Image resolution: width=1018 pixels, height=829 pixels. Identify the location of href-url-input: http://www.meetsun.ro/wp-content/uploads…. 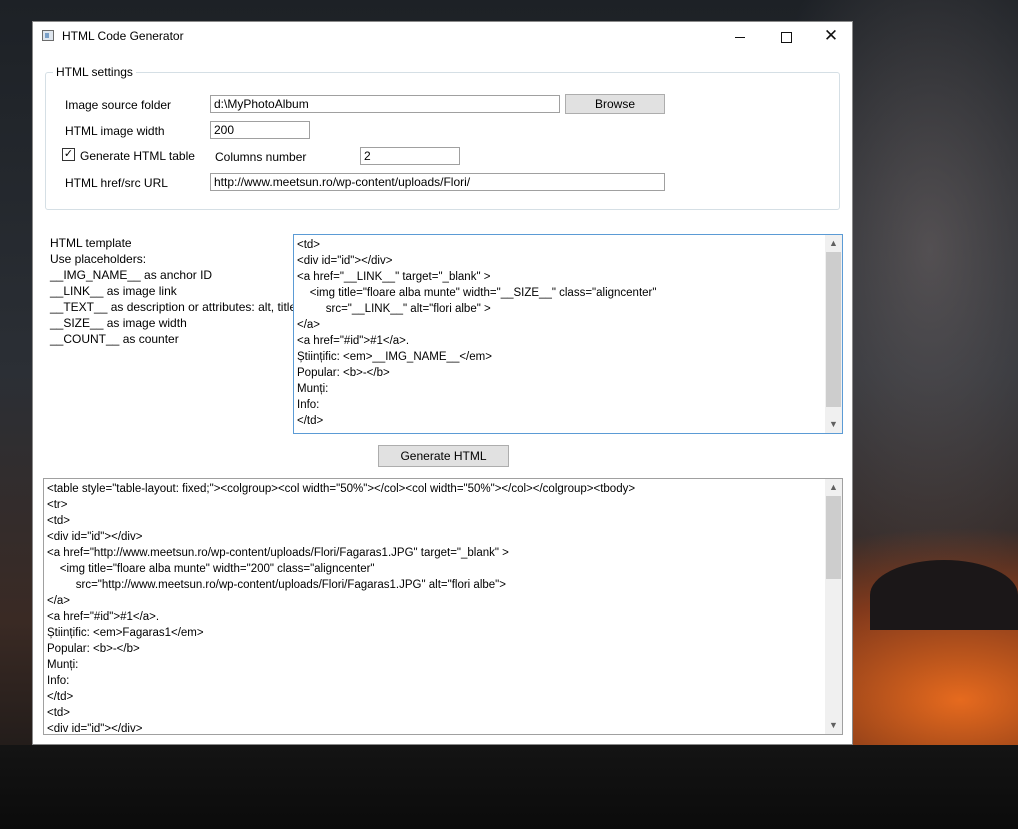
(437, 182).